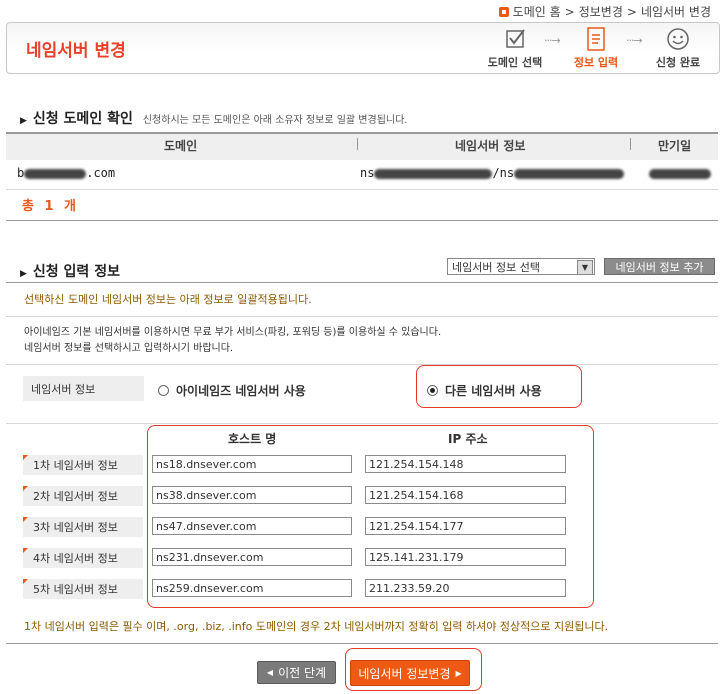 The height and width of the screenshot is (694, 723). Describe the element at coordinates (83, 388) in the screenshot. I see `nameserver-info-label: 네임서버 정보` at that location.